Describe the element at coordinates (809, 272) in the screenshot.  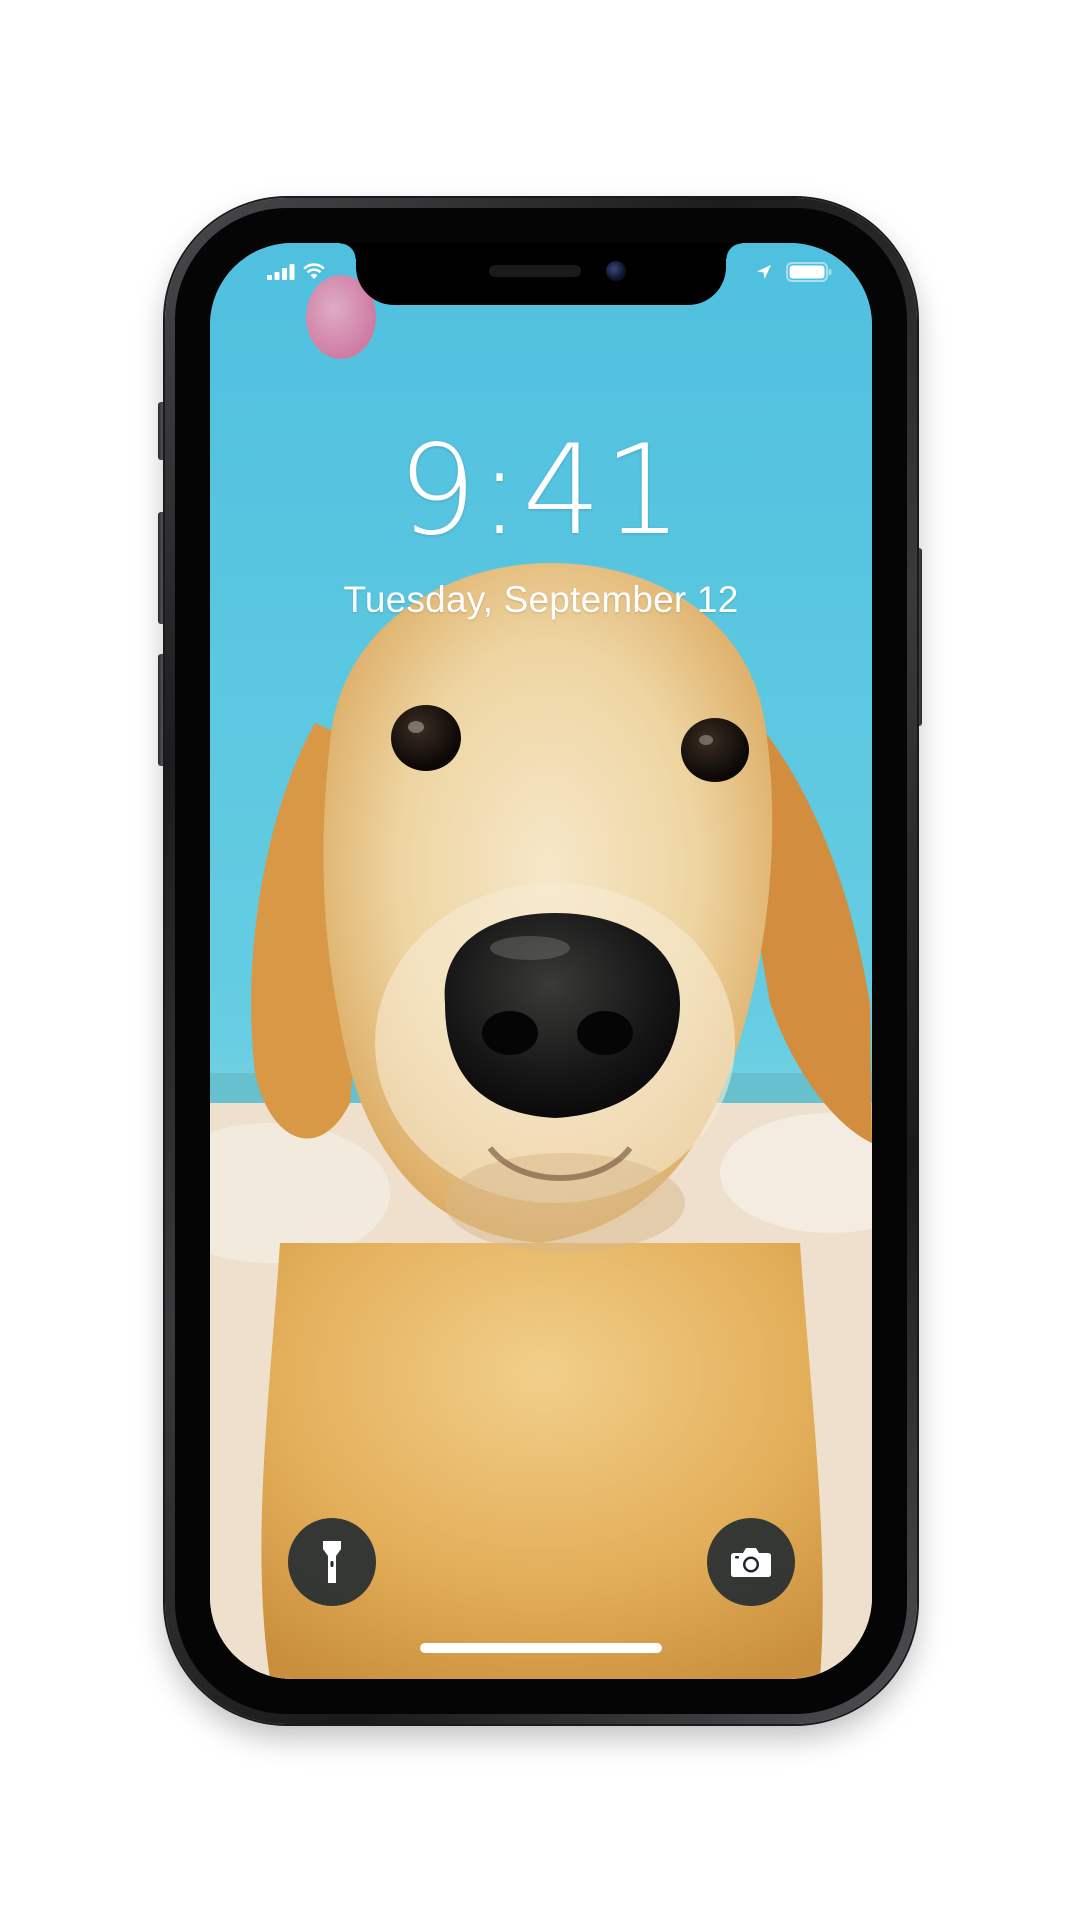
I see `battery-icon` at that location.